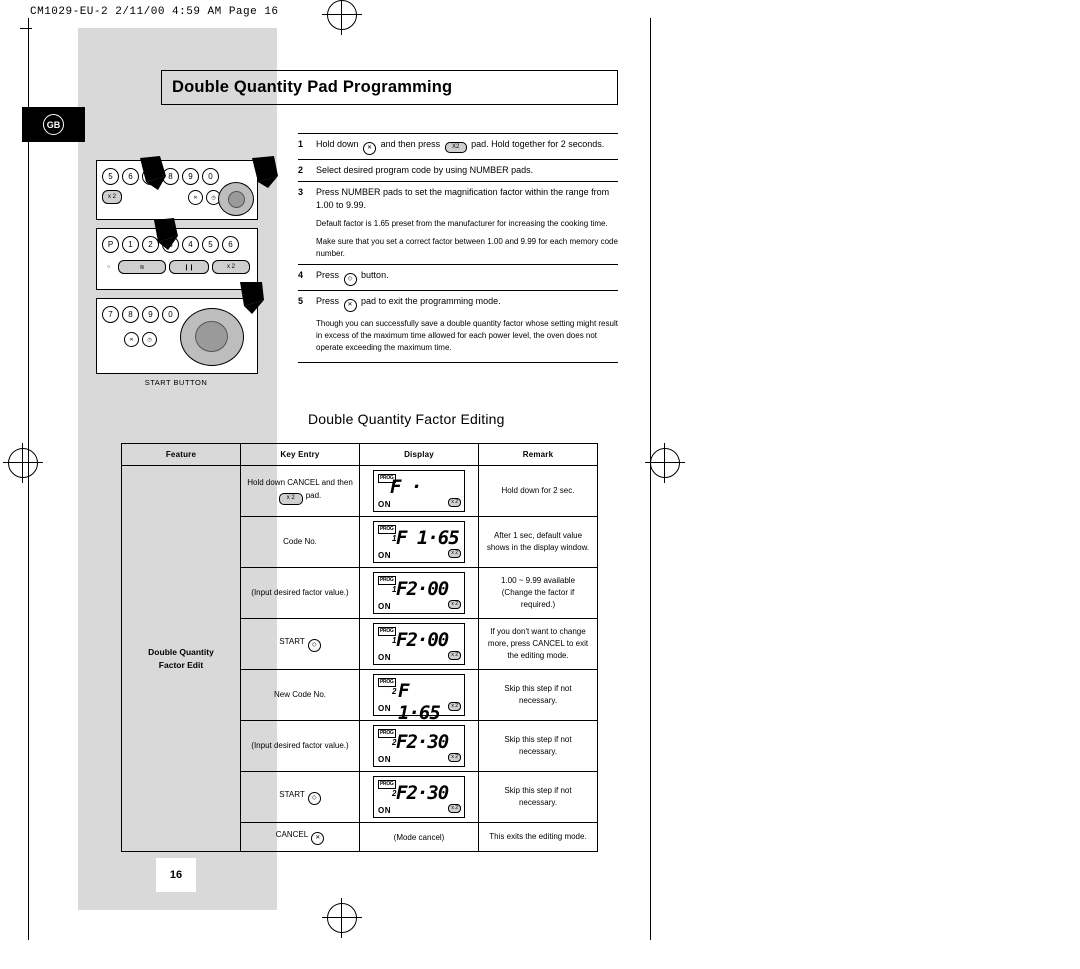 The width and height of the screenshot is (1080, 969). Describe the element at coordinates (190, 244) in the screenshot. I see `number-key: 4` at that location.